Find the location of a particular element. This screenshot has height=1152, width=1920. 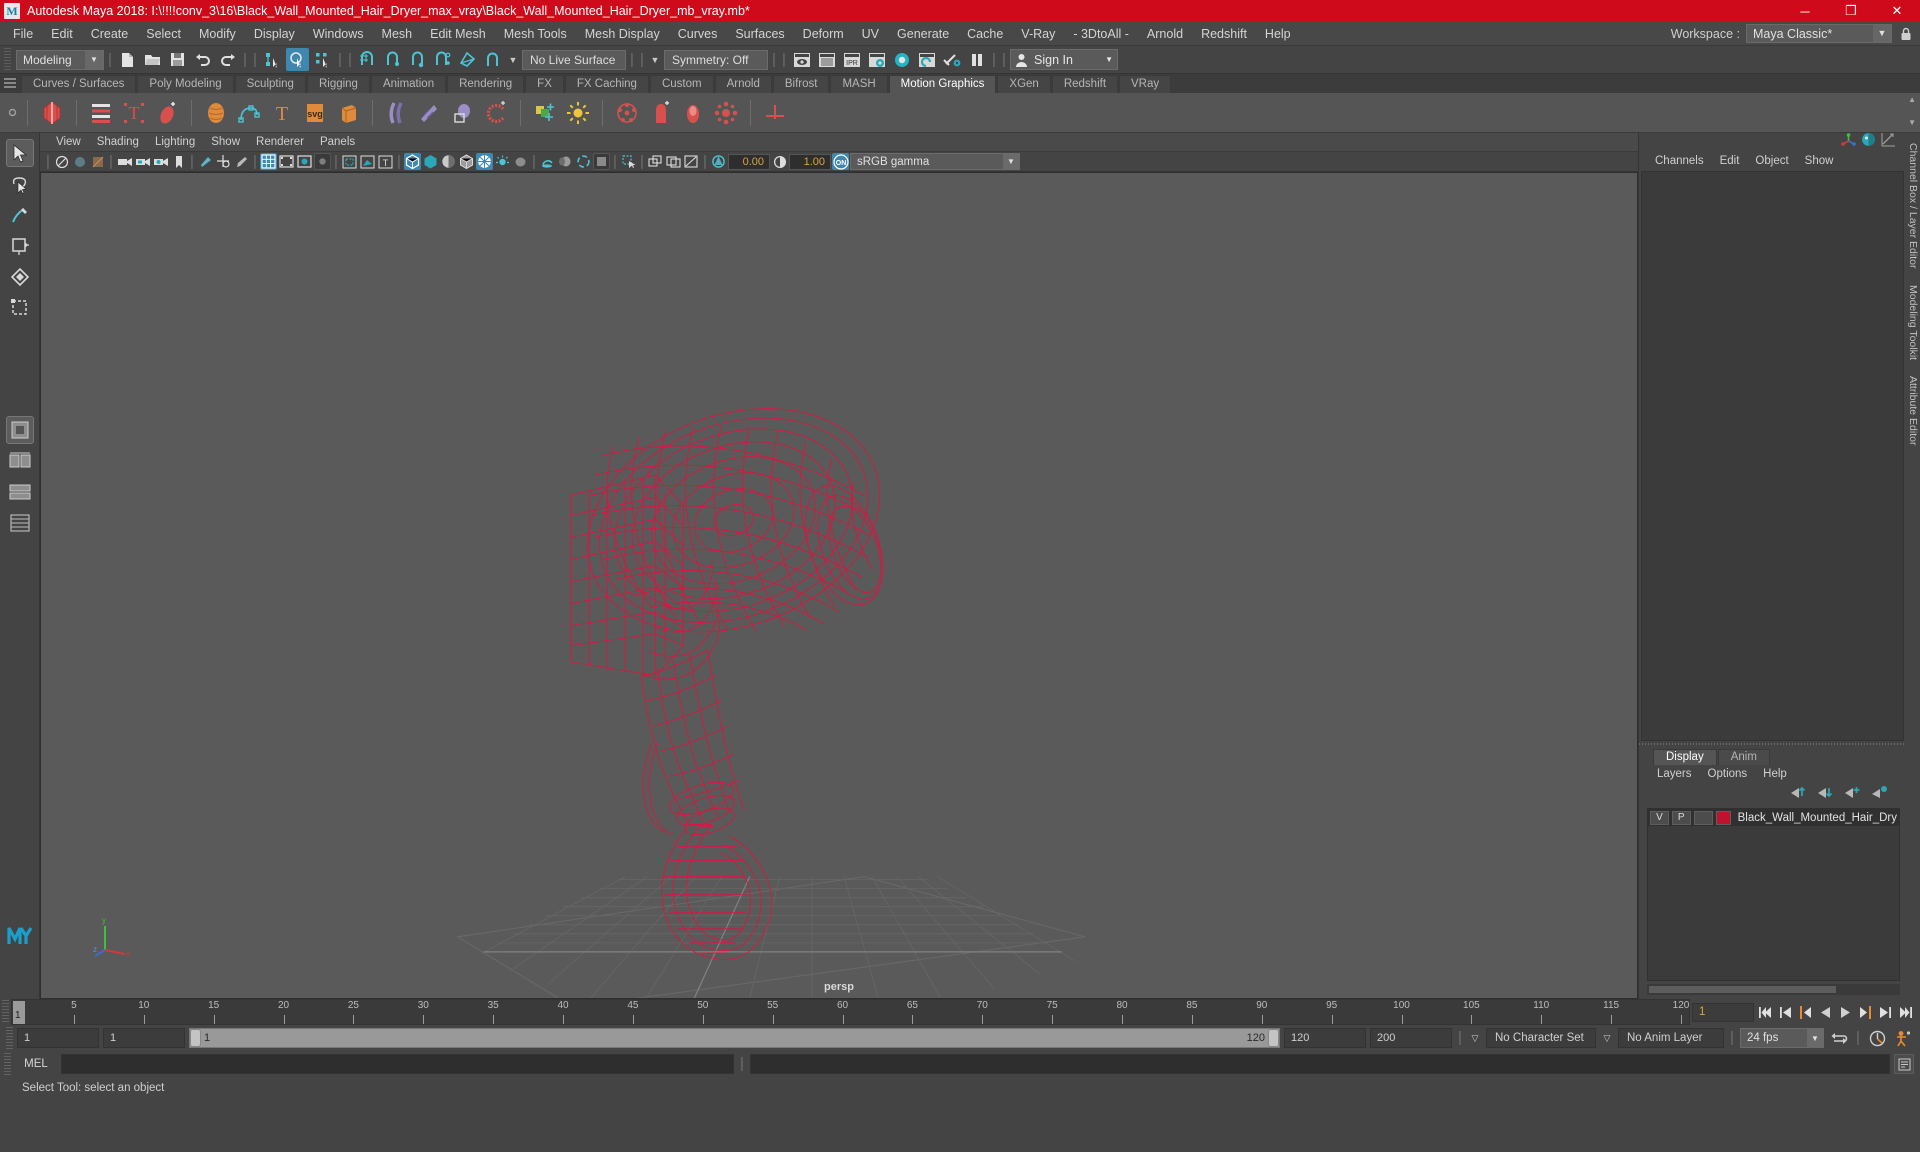

mash-trails-icon is located at coordinates (167, 113).